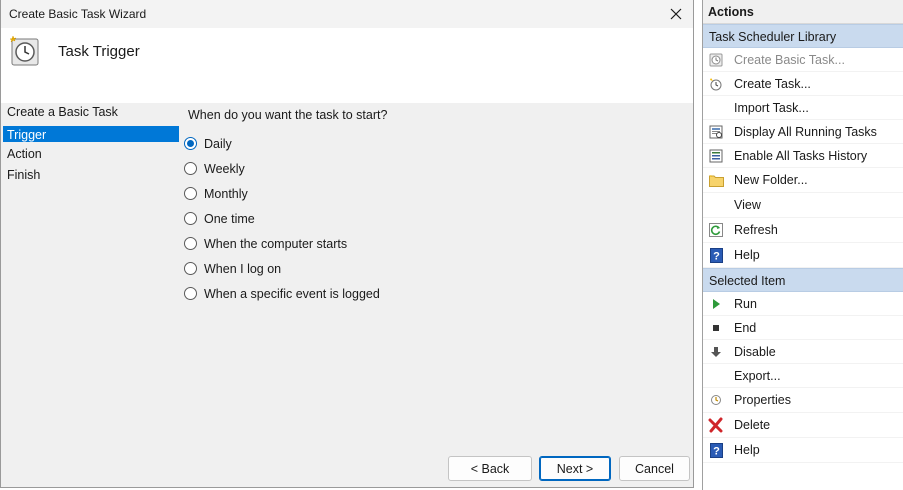 The height and width of the screenshot is (490, 903). I want to click on page-title: Task Trigger, so click(99, 51).